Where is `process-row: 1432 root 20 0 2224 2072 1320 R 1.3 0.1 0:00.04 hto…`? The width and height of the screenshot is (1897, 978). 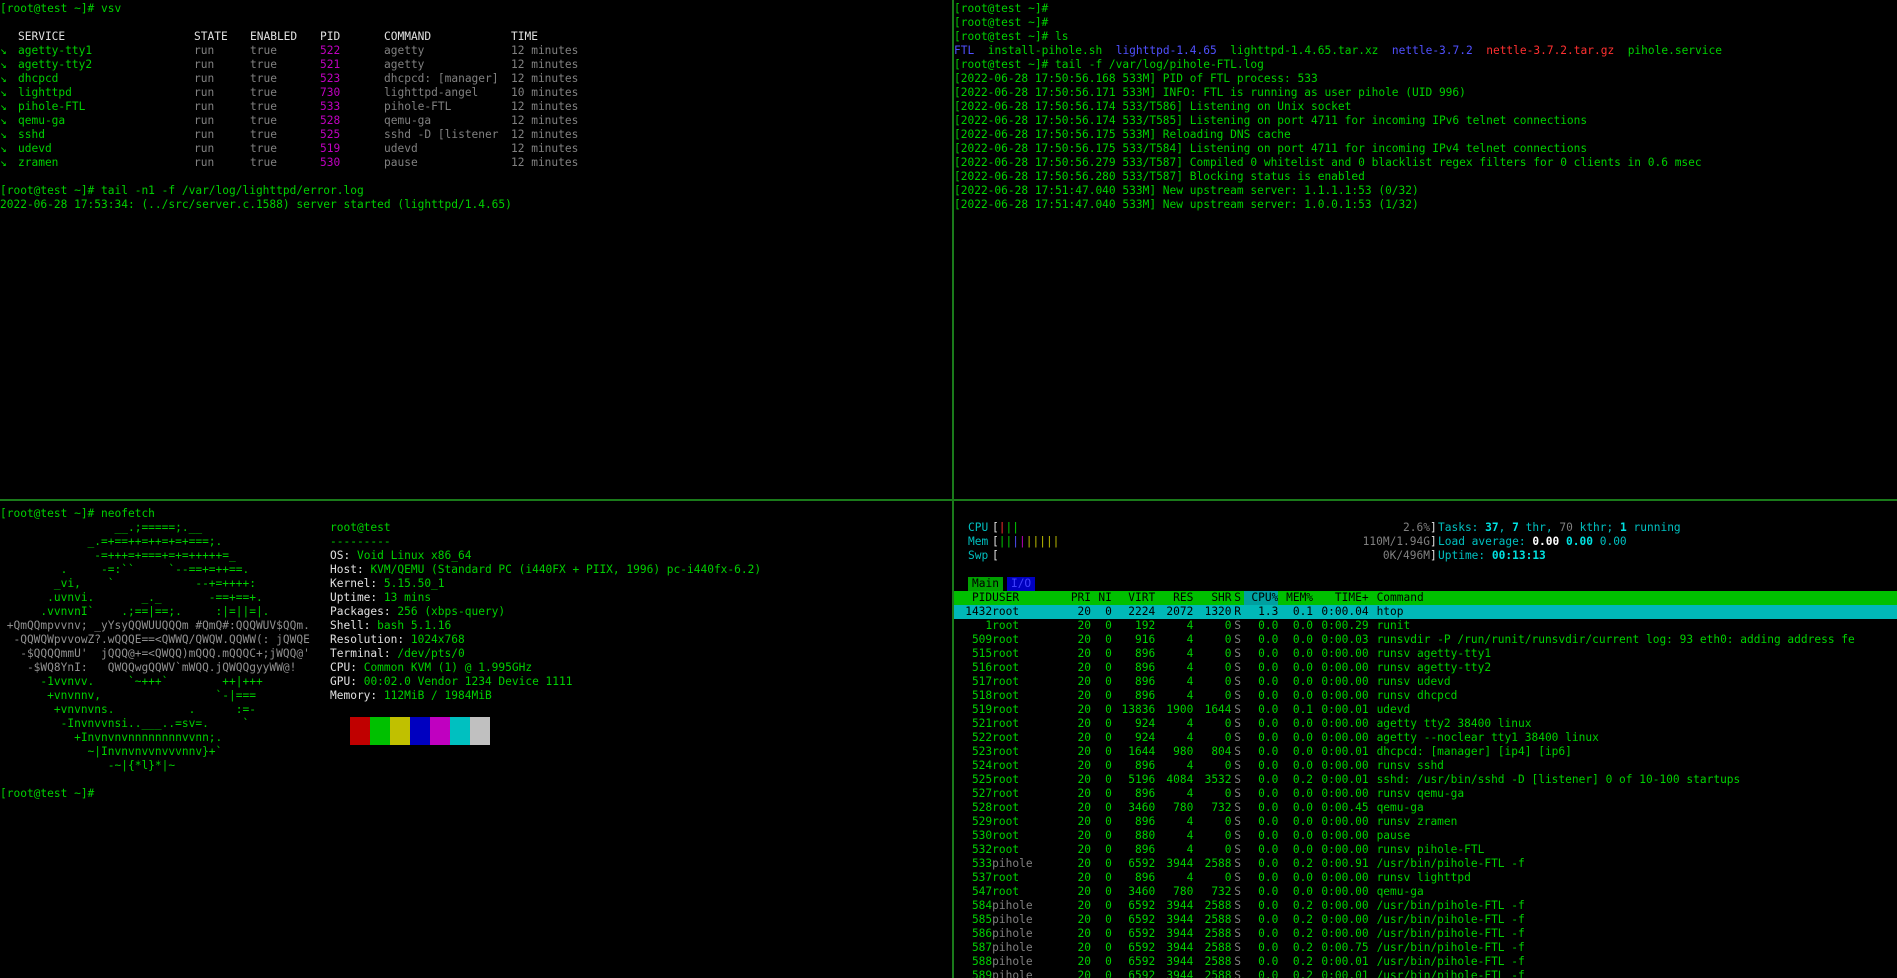 process-row: 1432 root 20 0 2224 2072 1320 R 1.3 0.1 0:00.04 hto… is located at coordinates (1425, 612).